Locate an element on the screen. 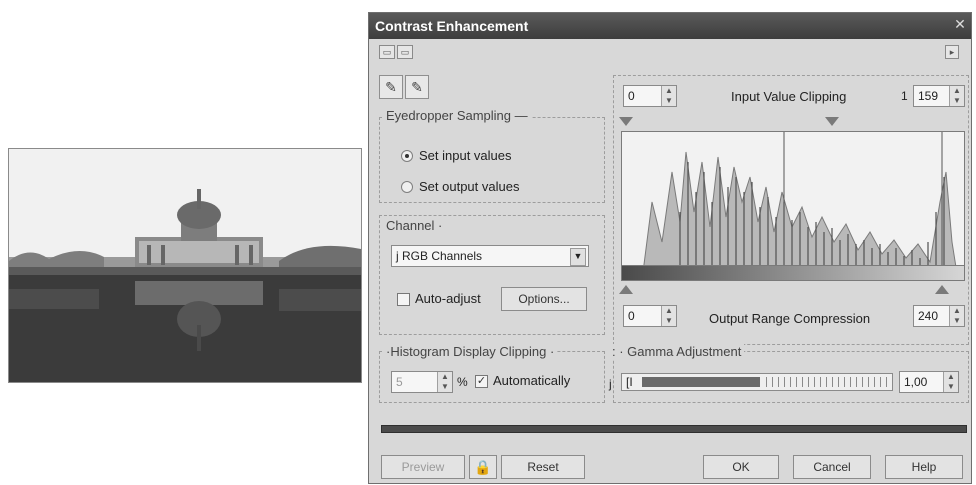  histogram-chart is located at coordinates (793, 206).